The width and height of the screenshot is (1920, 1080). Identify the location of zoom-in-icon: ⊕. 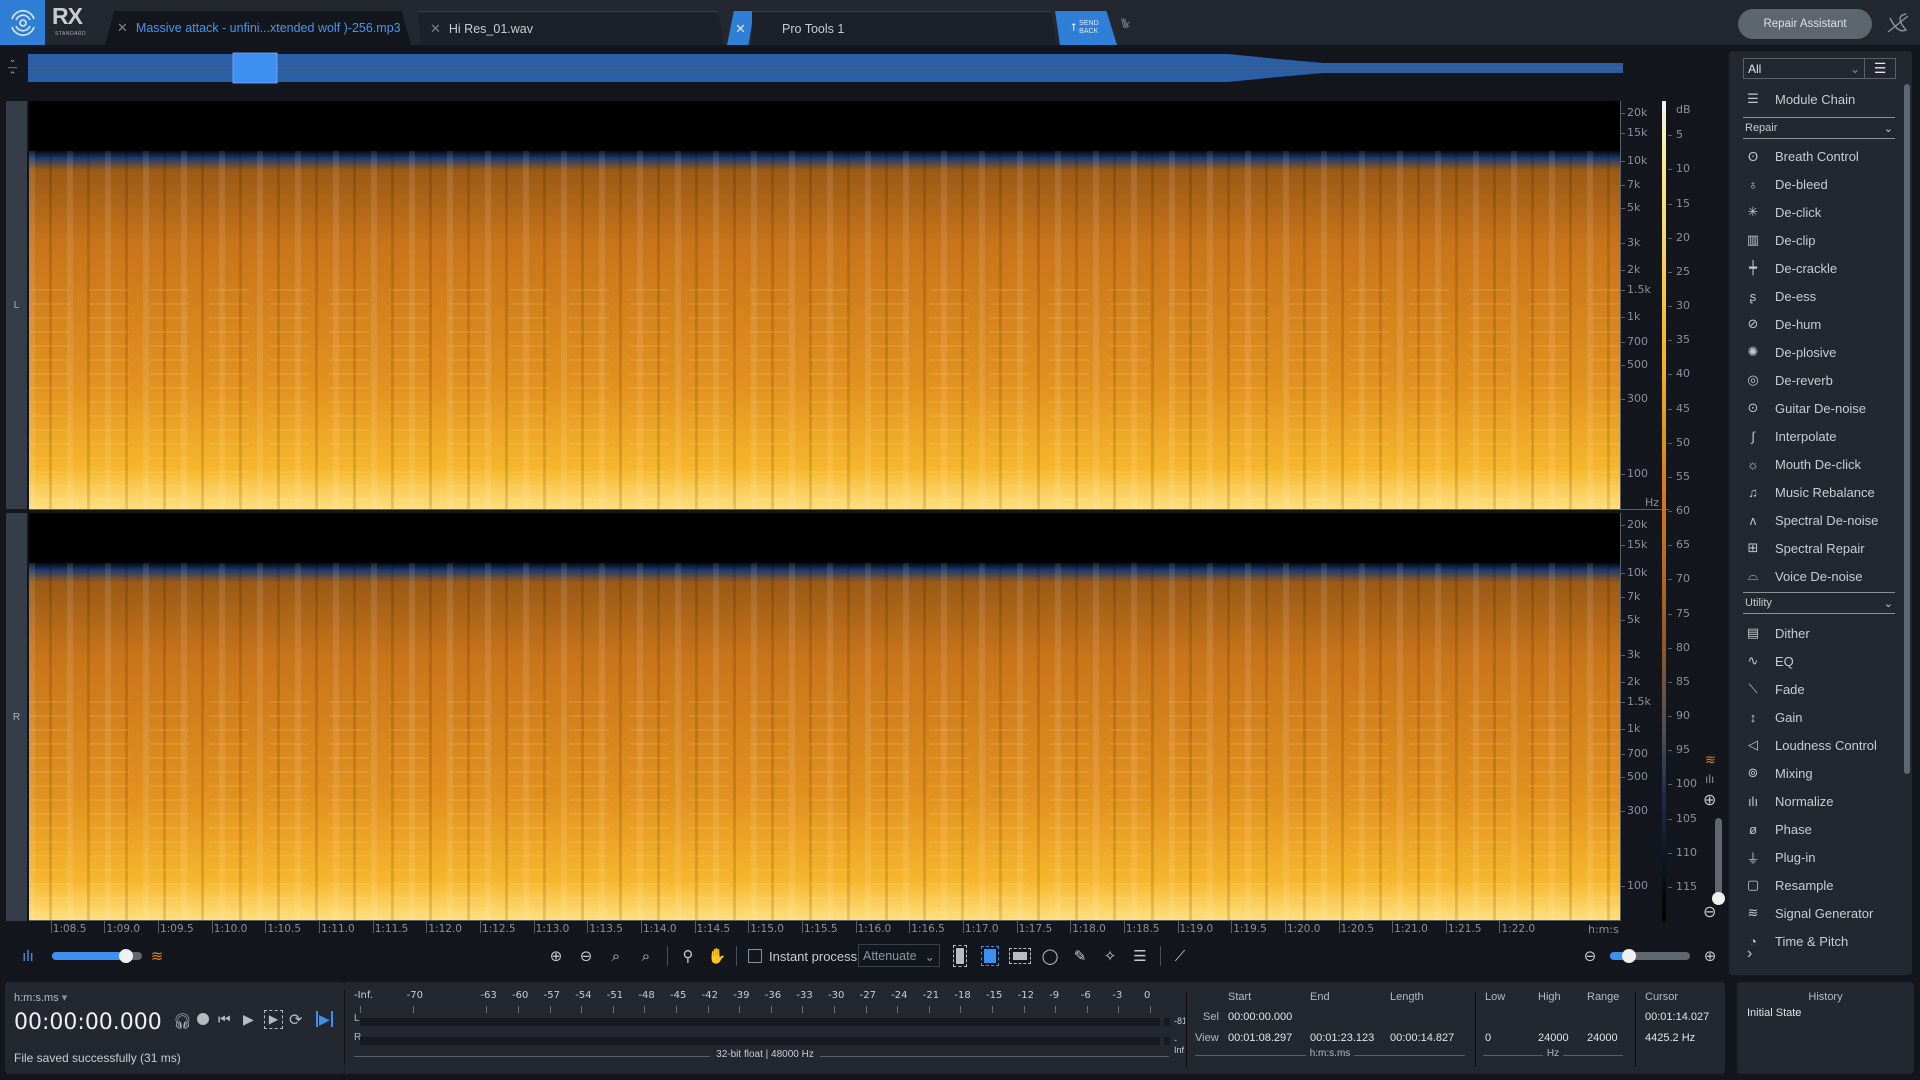
(556, 956).